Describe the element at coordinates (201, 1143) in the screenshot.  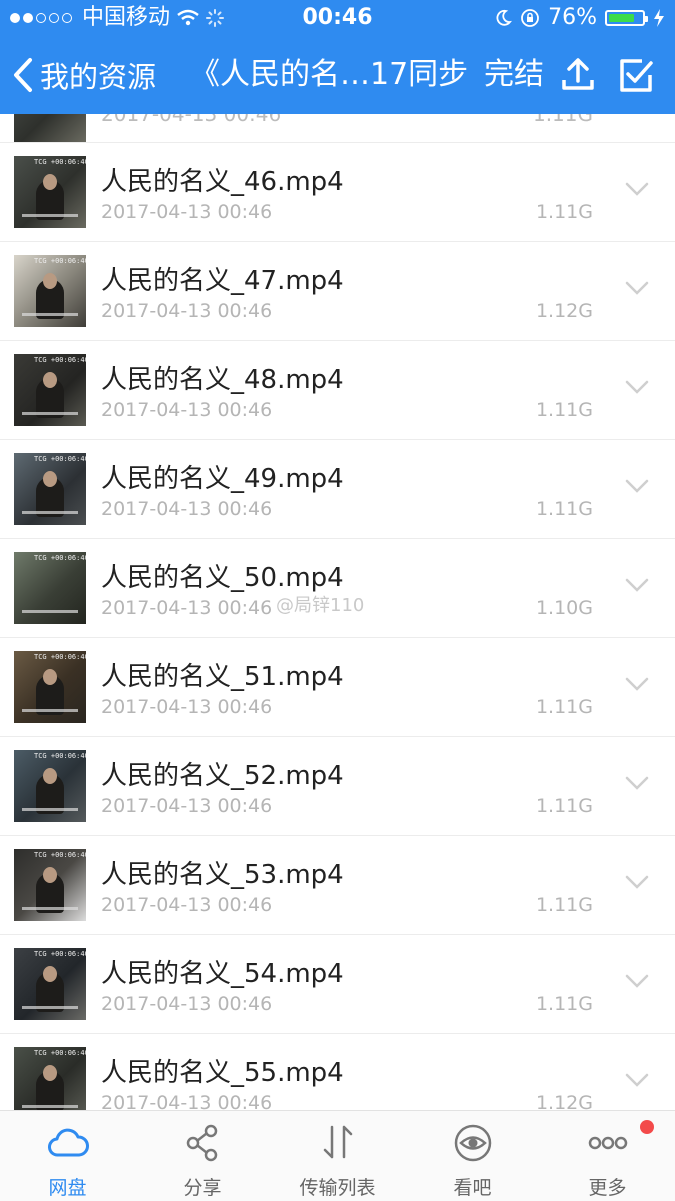
I see `share-icon` at that location.